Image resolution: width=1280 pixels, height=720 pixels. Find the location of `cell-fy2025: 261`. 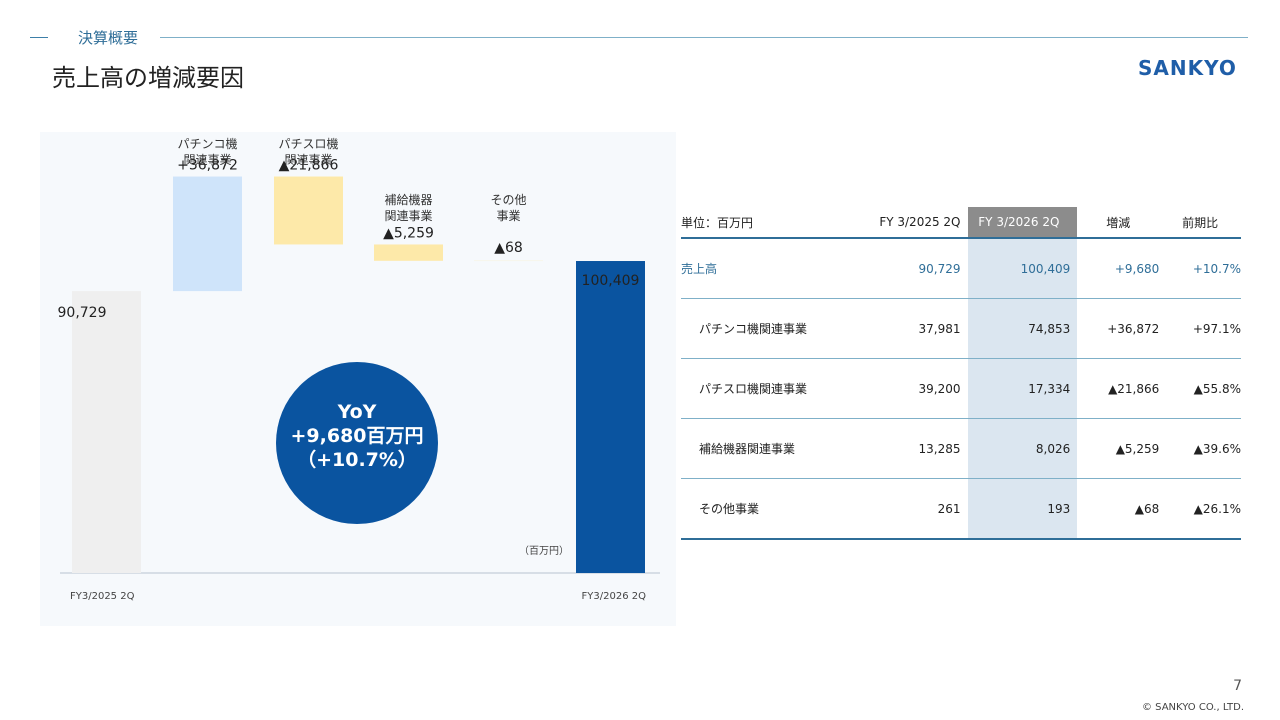

cell-fy2025: 261 is located at coordinates (902, 509).